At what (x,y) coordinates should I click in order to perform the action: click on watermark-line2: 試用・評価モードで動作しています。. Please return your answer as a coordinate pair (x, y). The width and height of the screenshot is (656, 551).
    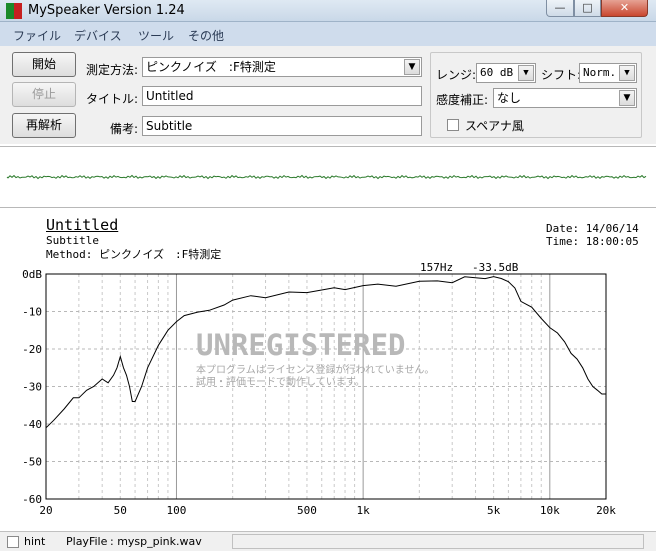
    Looking at the image, I should click on (280, 382).